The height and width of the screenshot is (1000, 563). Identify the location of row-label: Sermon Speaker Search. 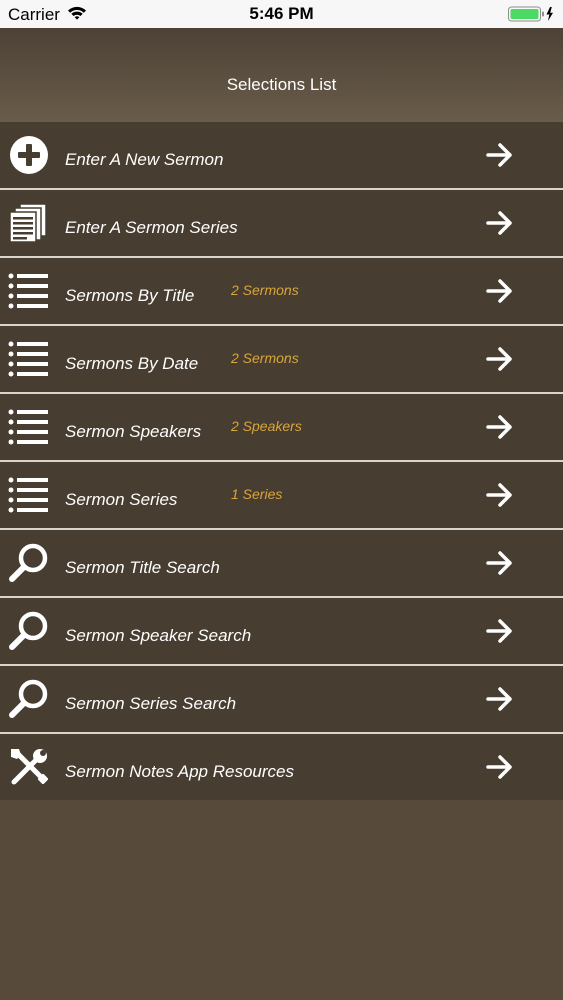
(158, 635).